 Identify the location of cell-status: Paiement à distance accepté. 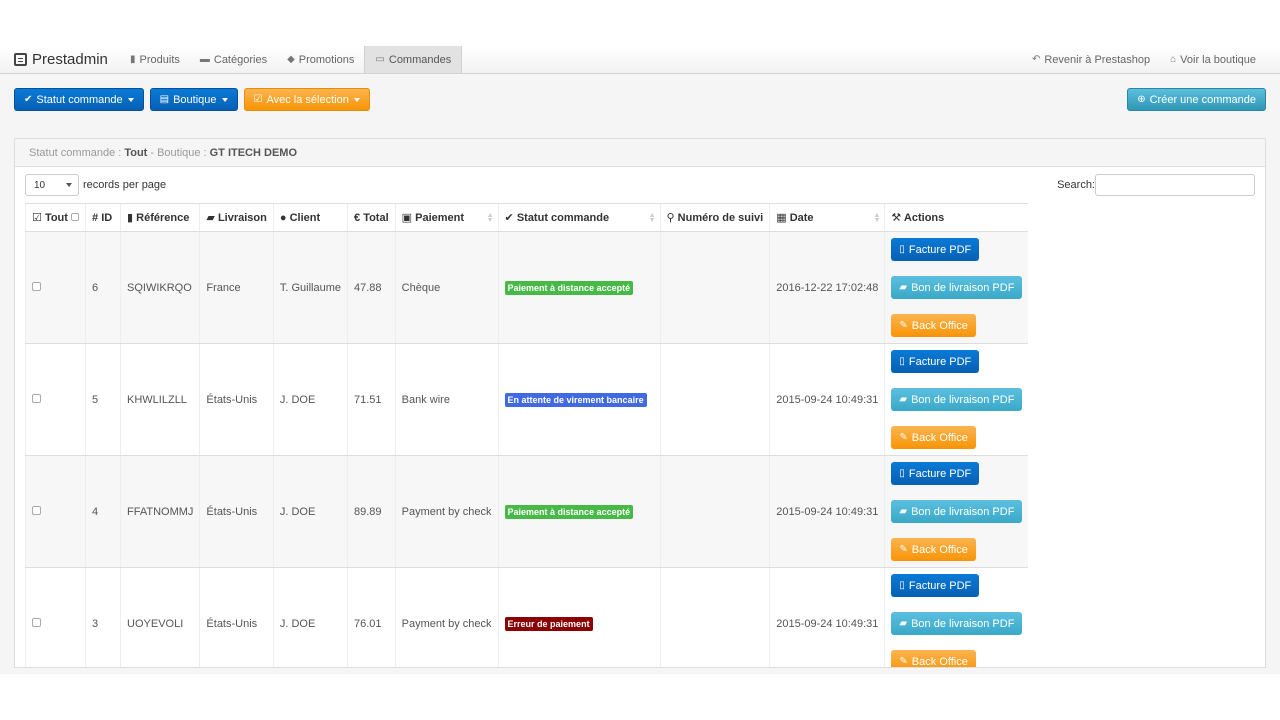
(579, 511).